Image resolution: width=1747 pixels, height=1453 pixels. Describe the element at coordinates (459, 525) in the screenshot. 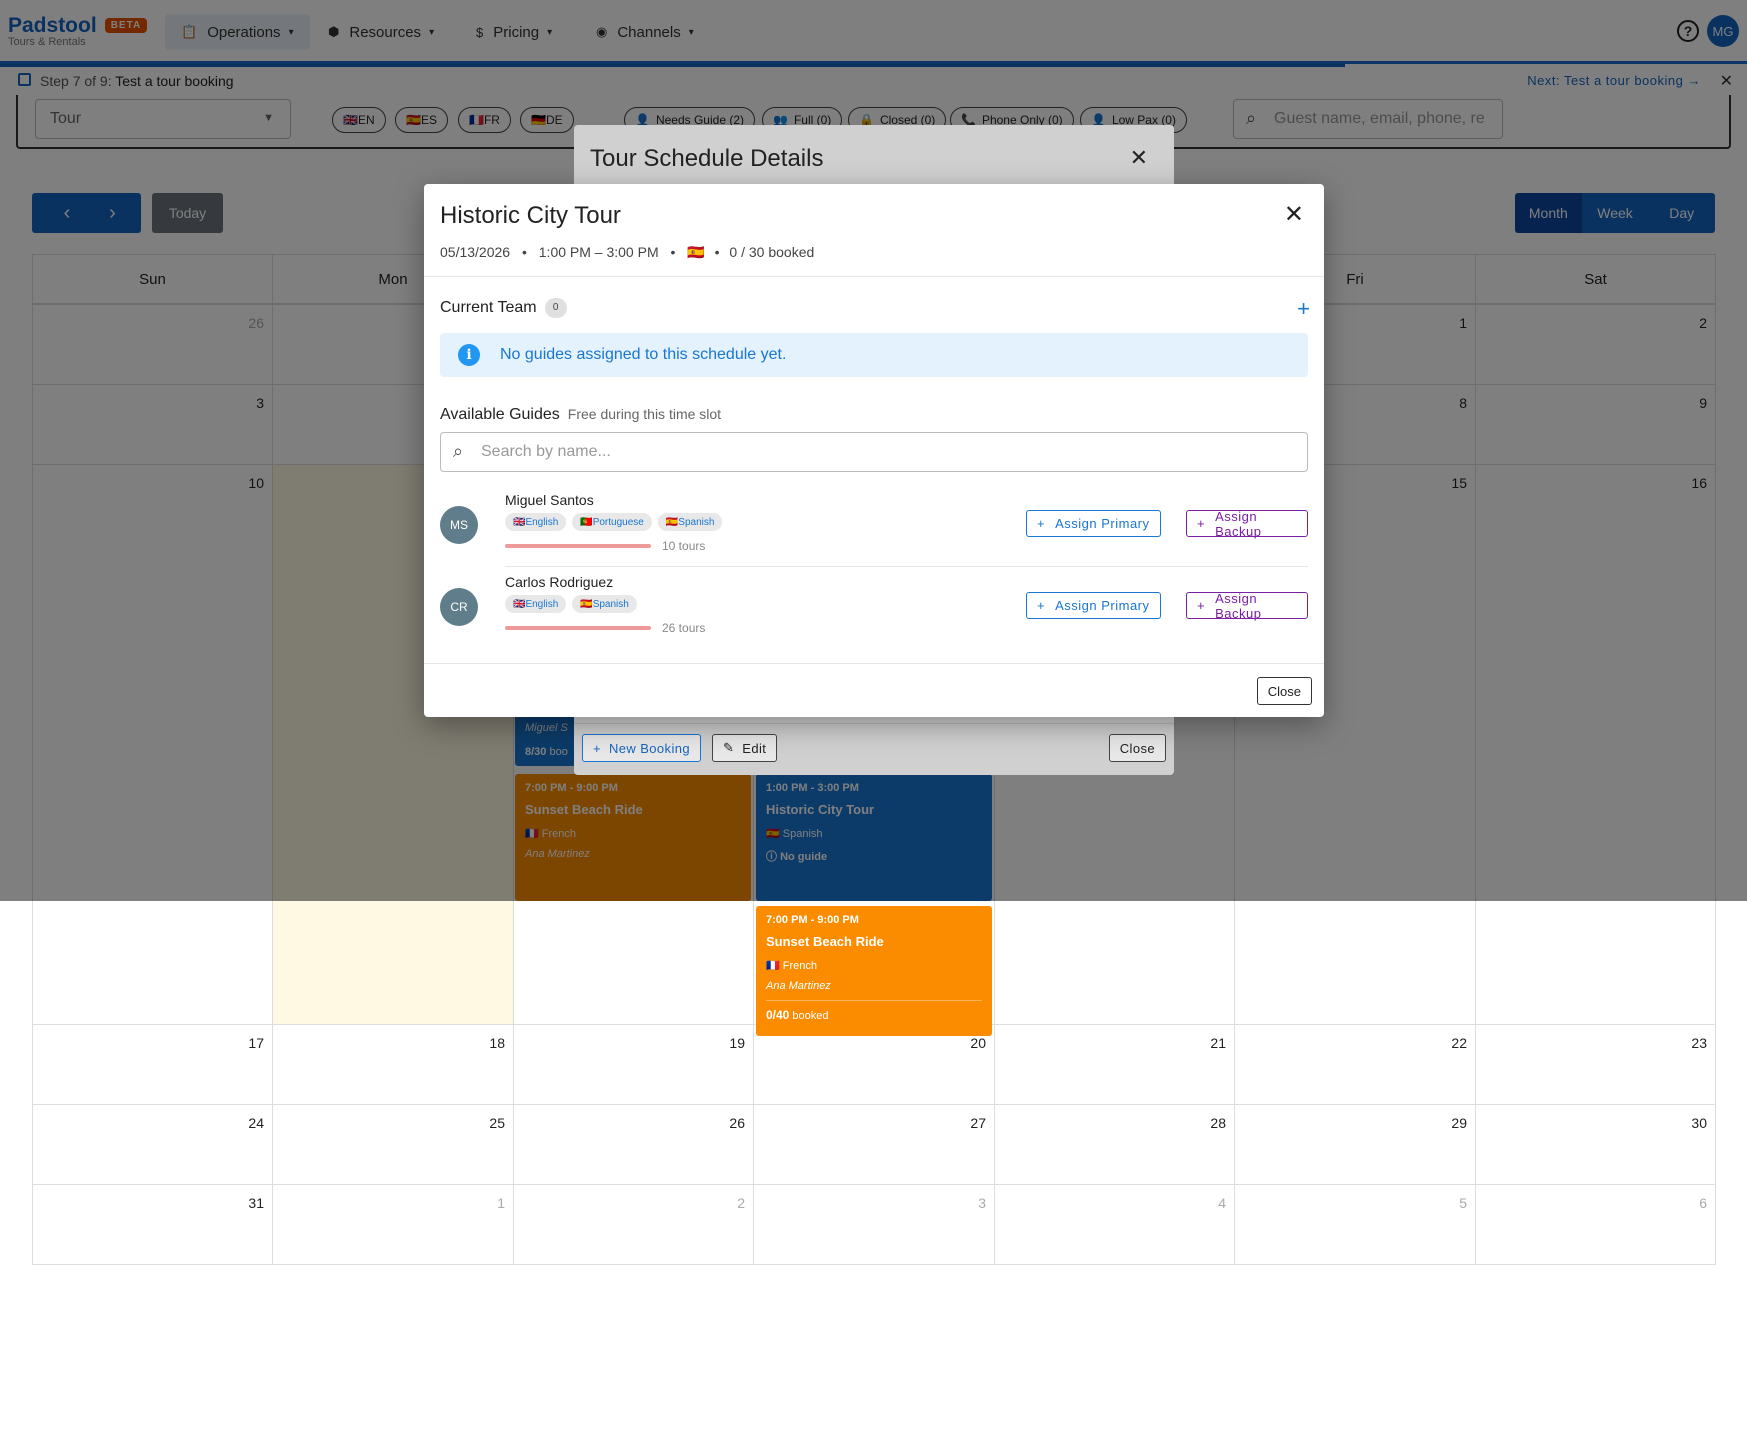

I see `avatar: MS` at that location.